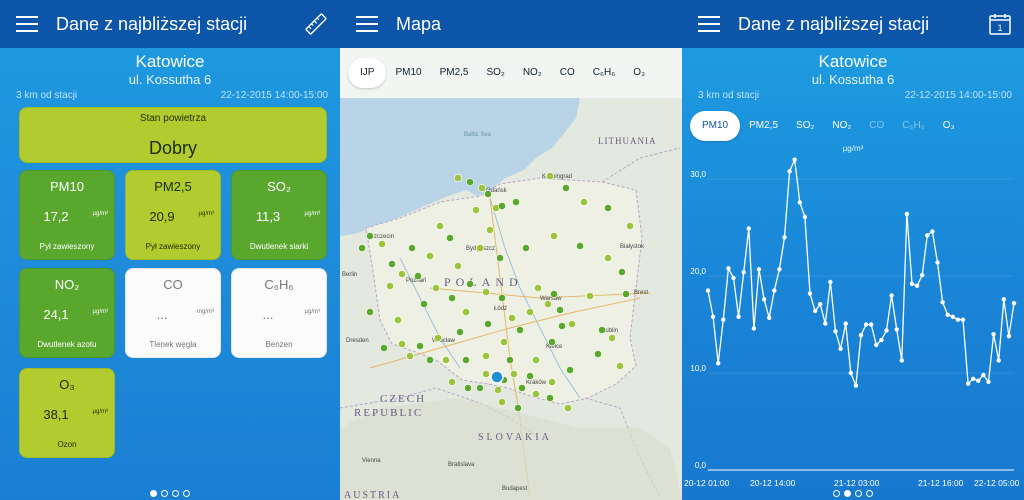 The image size is (1024, 500). I want to click on tab-ijp: IJP, so click(367, 73).